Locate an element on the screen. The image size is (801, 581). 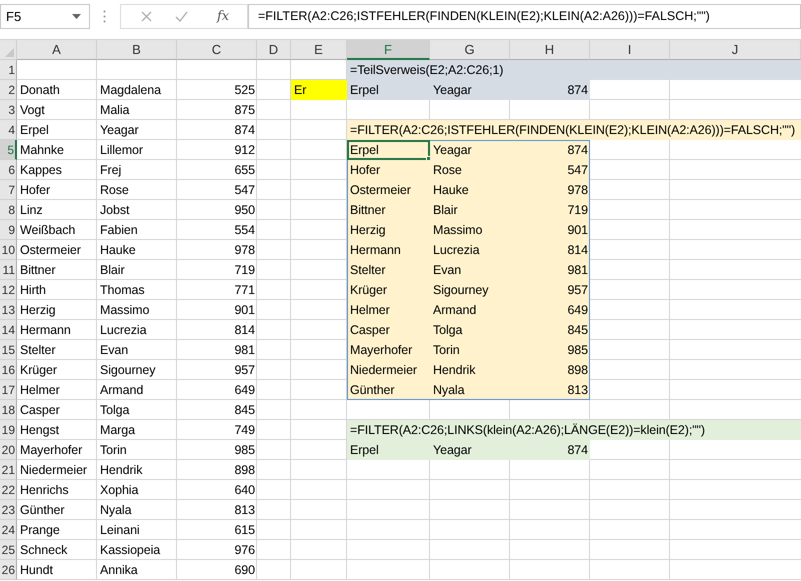
spreadsheet-cell: Sigourney is located at coordinates (470, 290).